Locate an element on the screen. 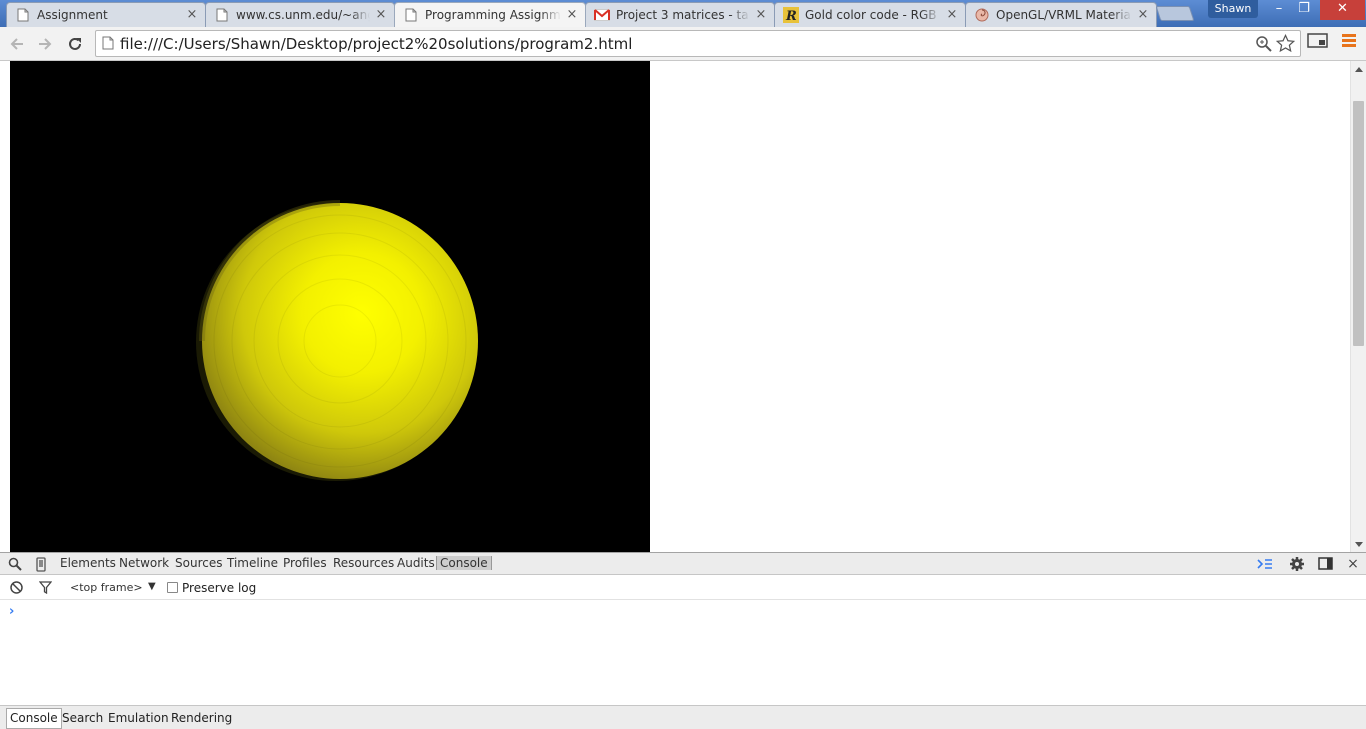 This screenshot has height=729, width=1366. scroll-up-icon is located at coordinates (1359, 69).